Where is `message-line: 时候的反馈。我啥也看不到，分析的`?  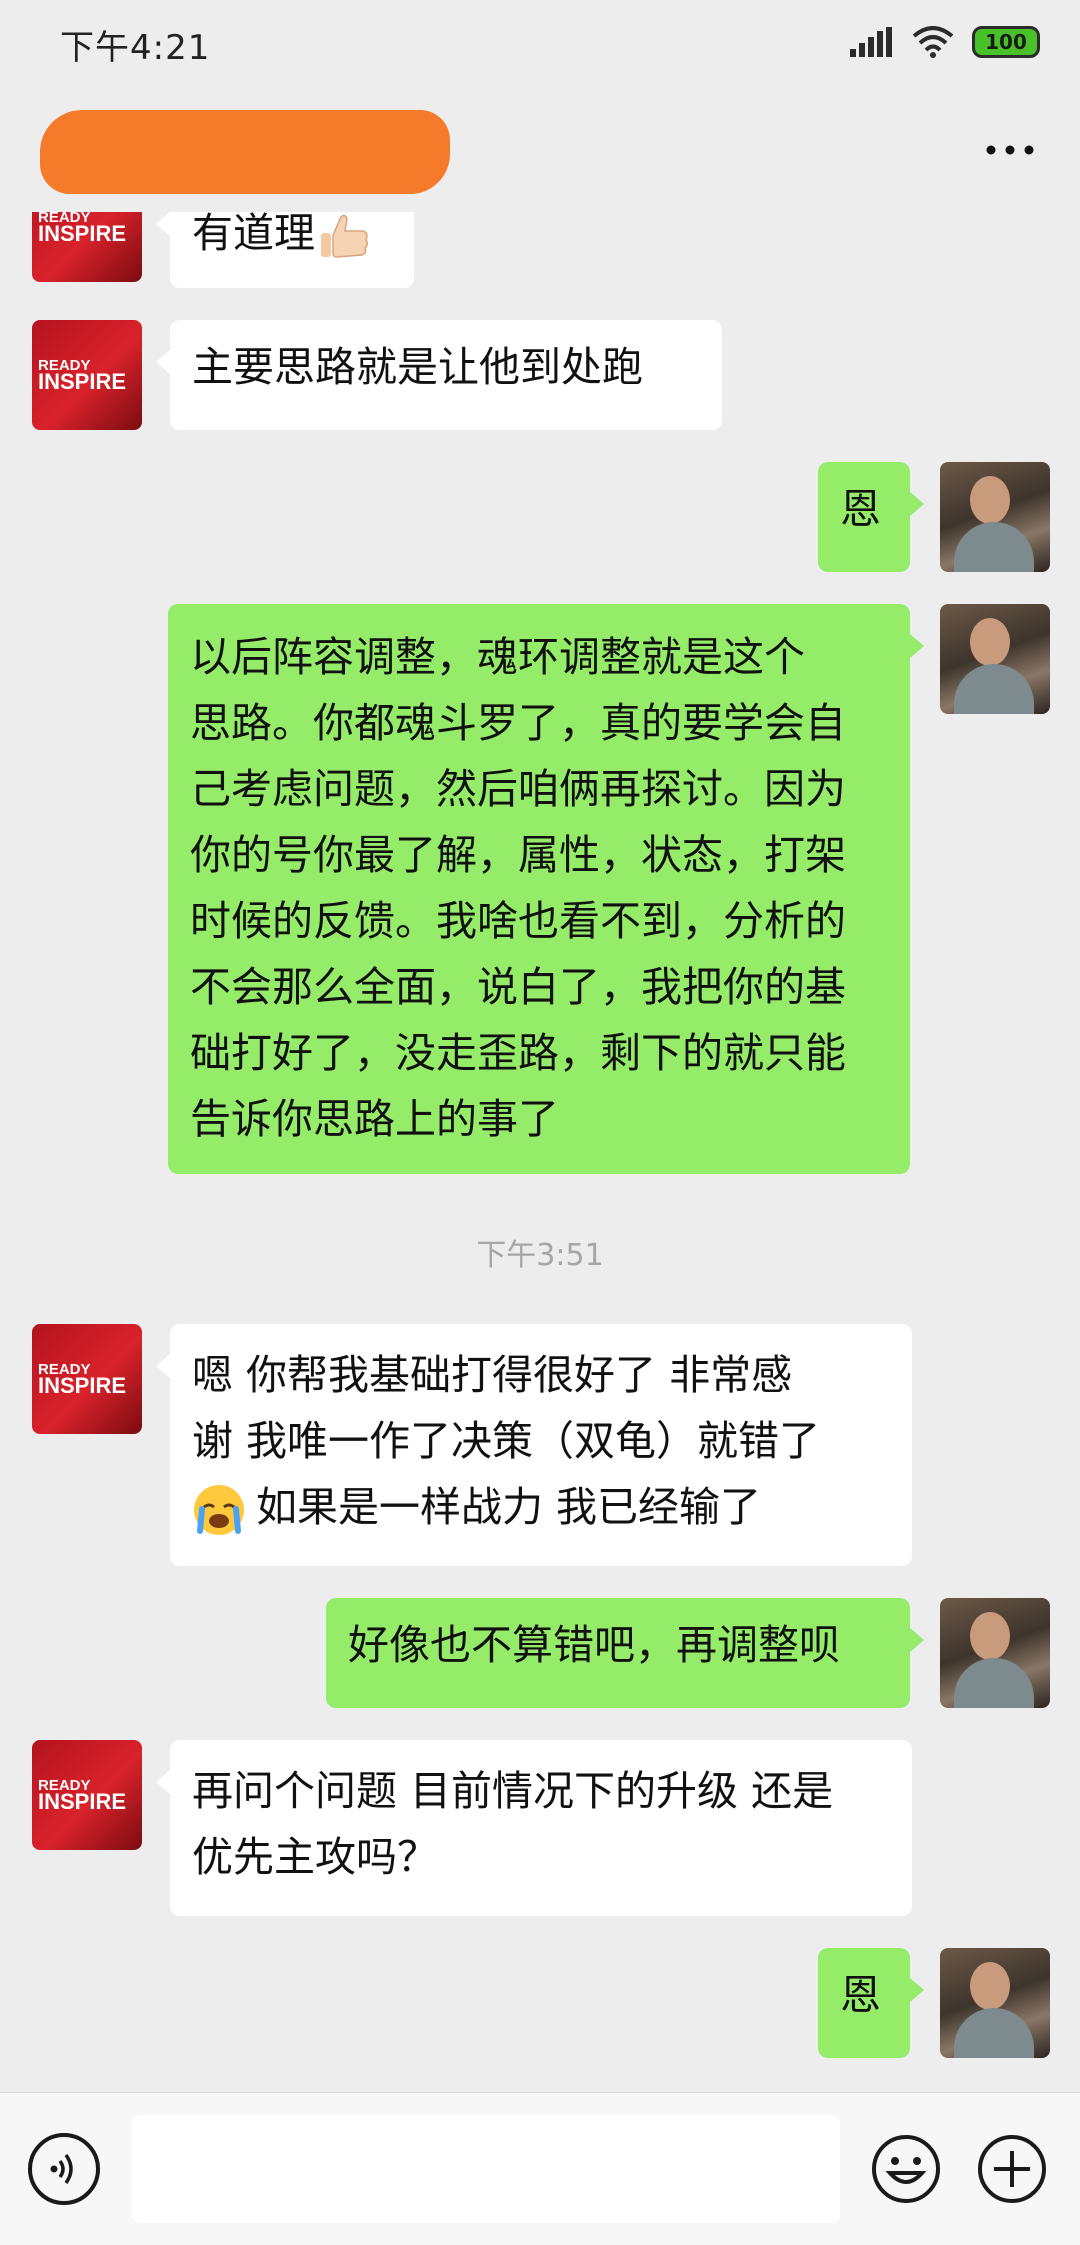
message-line: 时候的反馈。我啥也看不到，分析的 is located at coordinates (518, 921).